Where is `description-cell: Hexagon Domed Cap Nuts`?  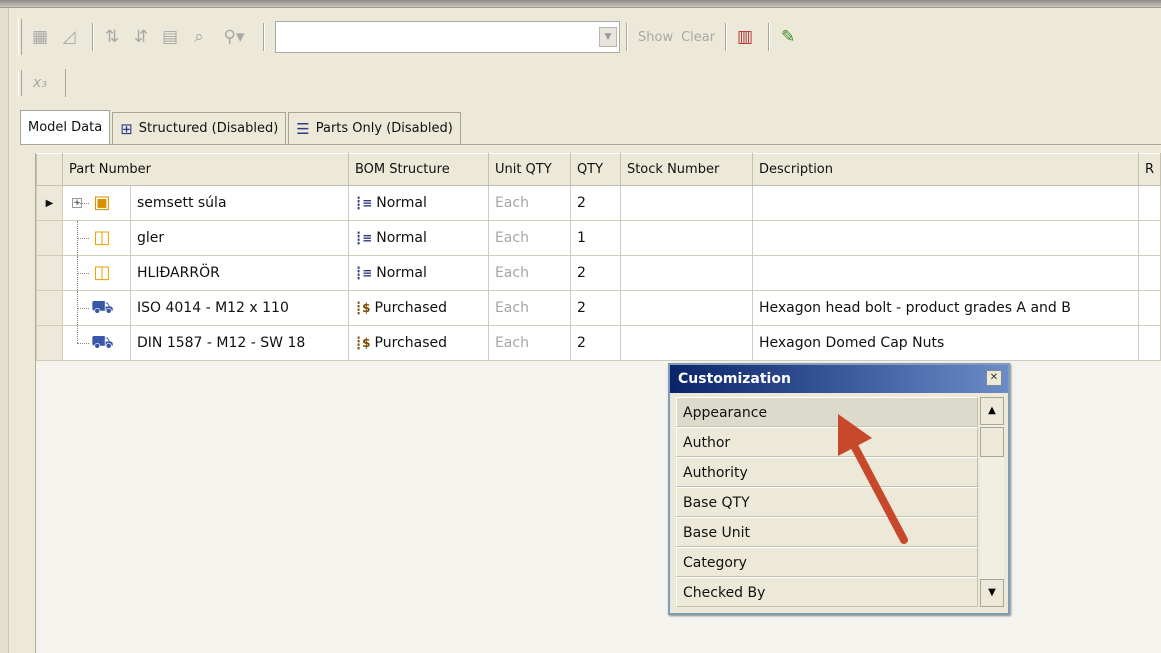
description-cell: Hexagon Domed Cap Nuts is located at coordinates (945, 343).